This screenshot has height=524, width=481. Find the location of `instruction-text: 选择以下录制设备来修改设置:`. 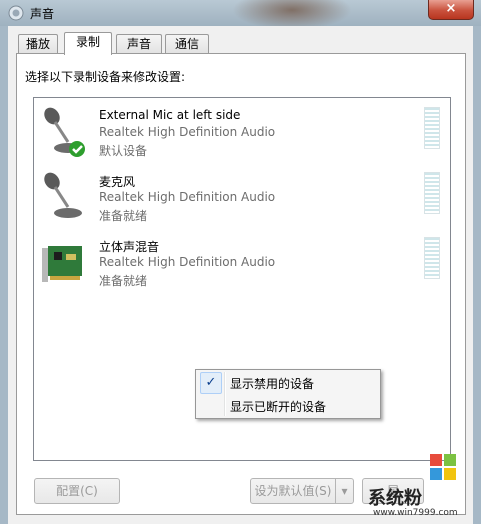

instruction-text: 选择以下录制设备来修改设置: is located at coordinates (105, 77).